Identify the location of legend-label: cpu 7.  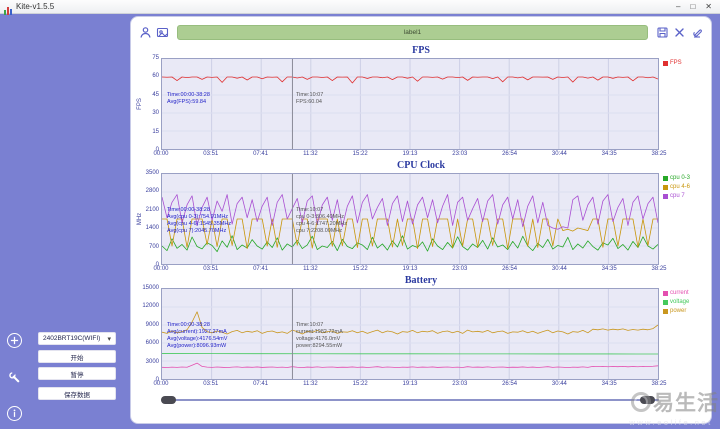
(677, 196).